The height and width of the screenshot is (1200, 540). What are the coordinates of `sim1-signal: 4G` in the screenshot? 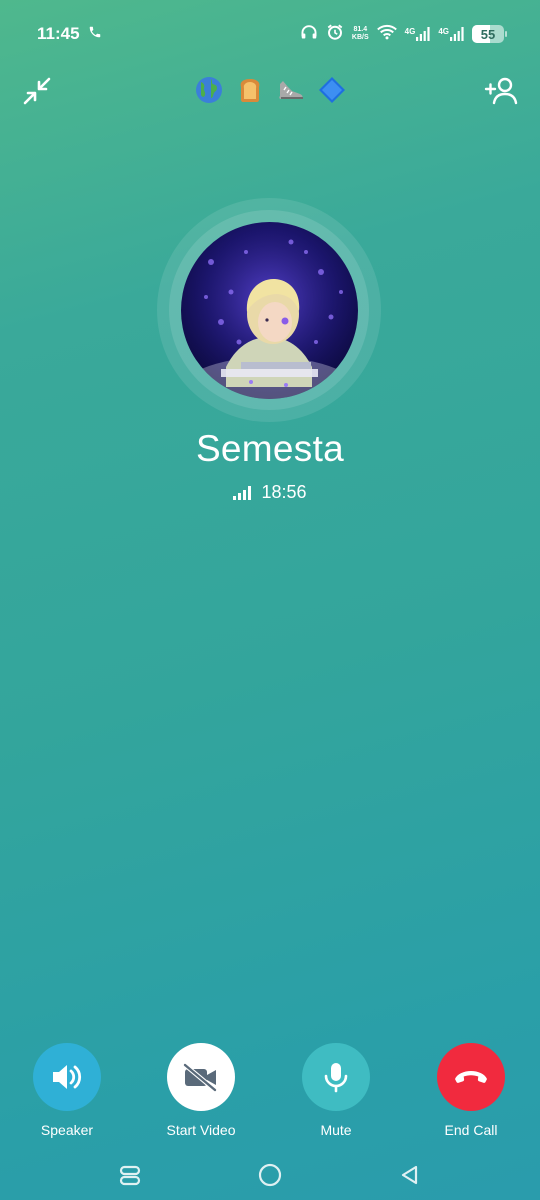 It's located at (418, 34).